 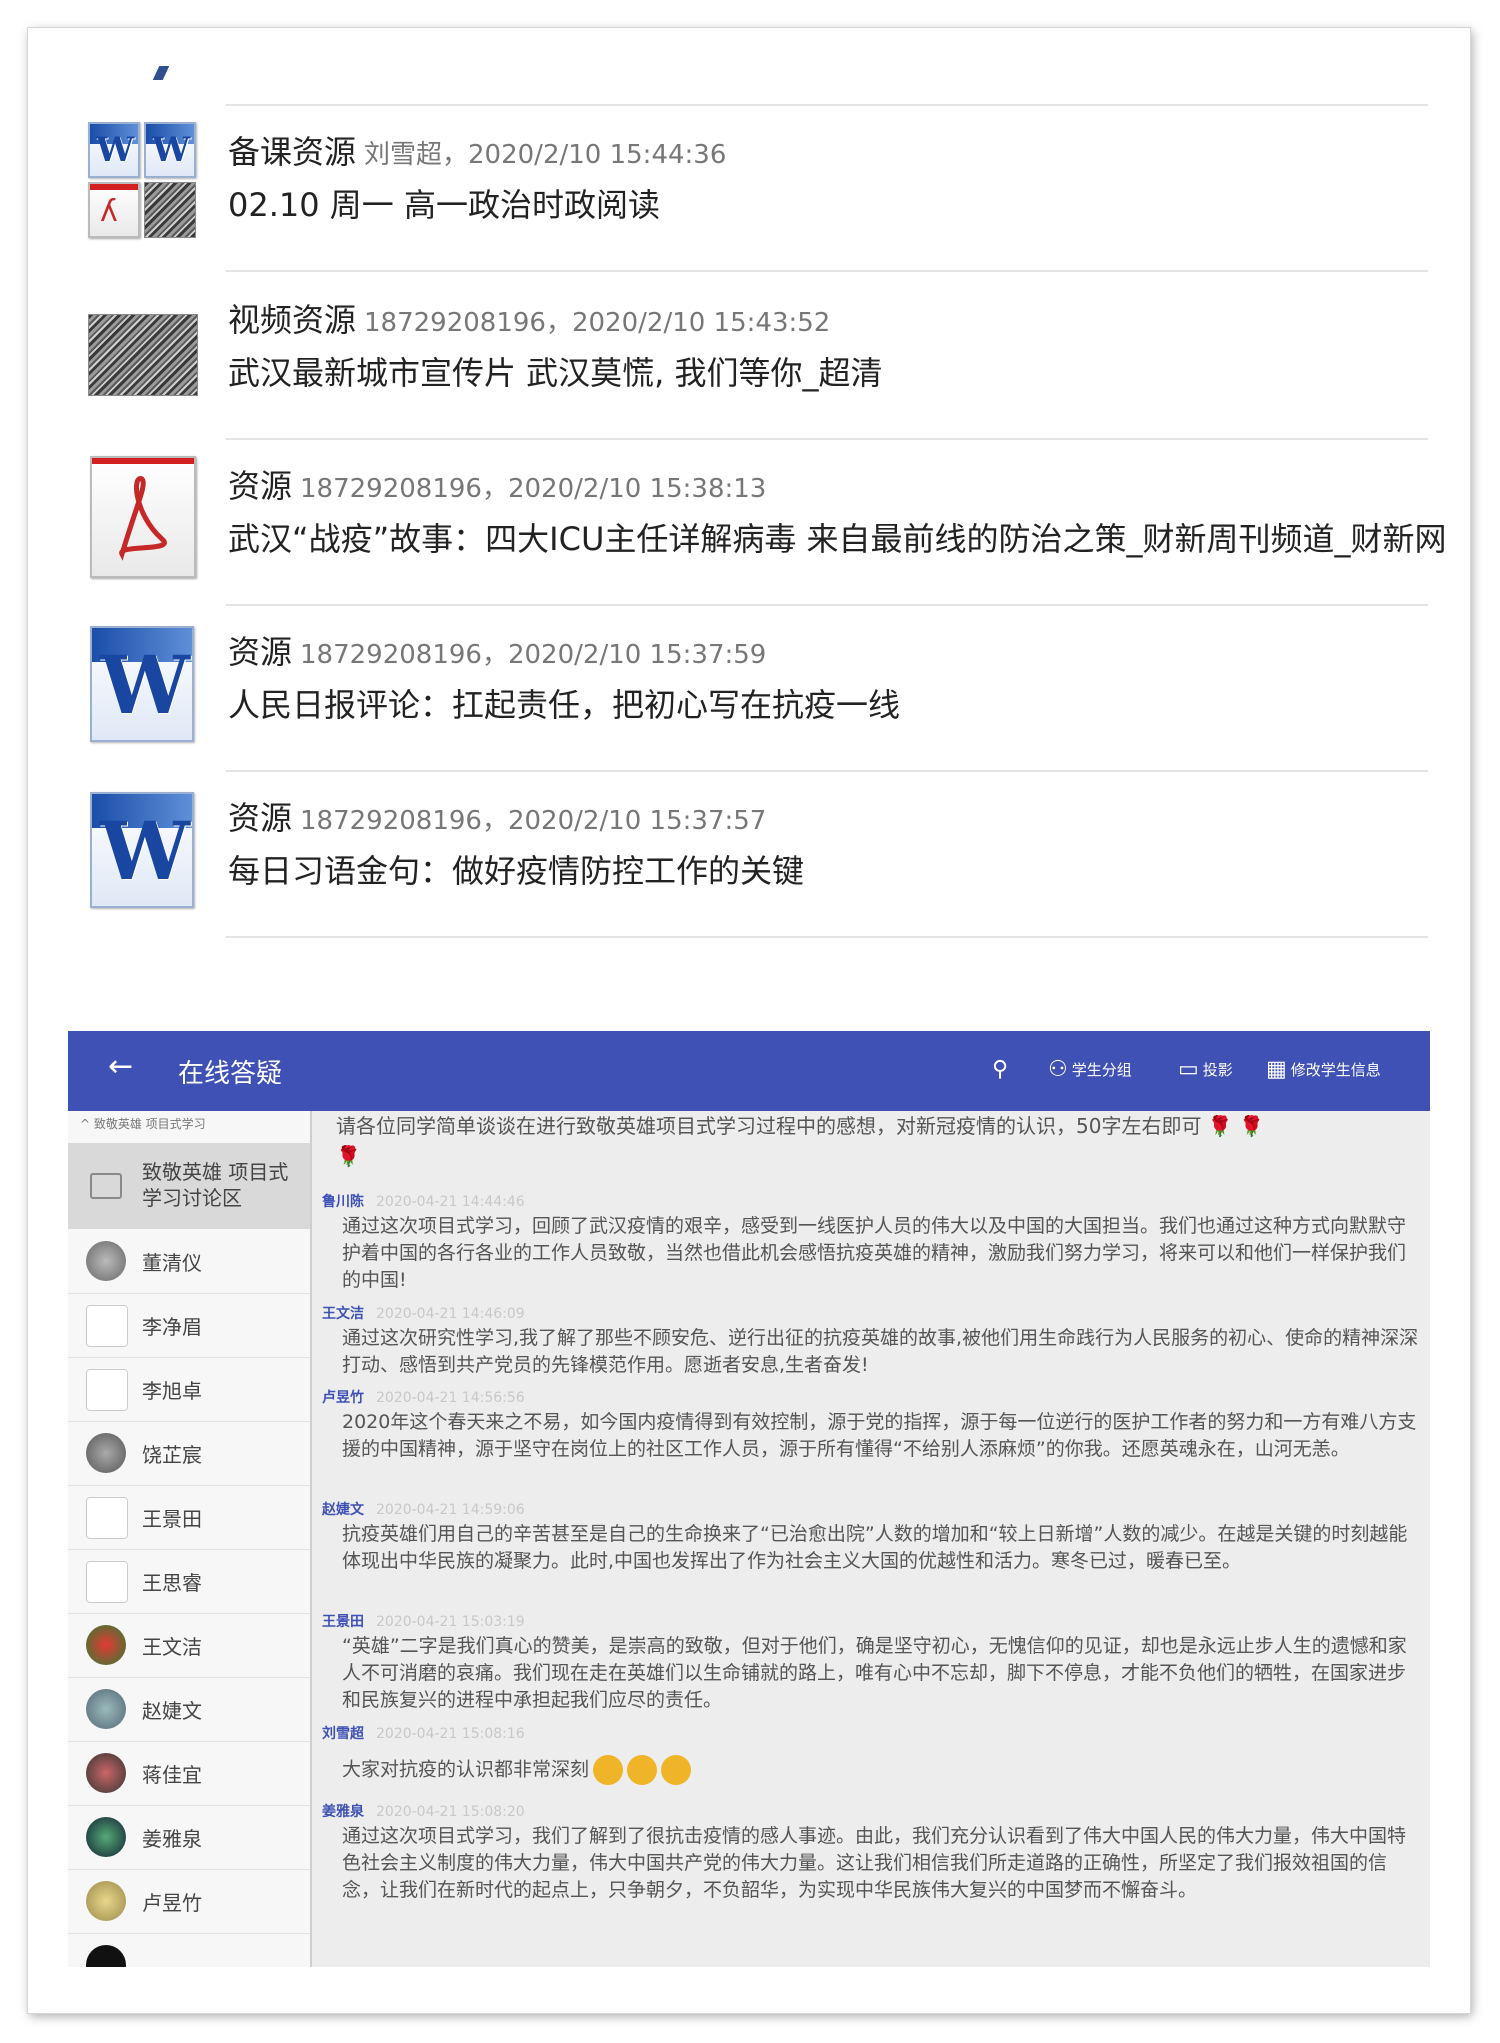 I want to click on student-name: 王景田, so click(x=172, y=1519).